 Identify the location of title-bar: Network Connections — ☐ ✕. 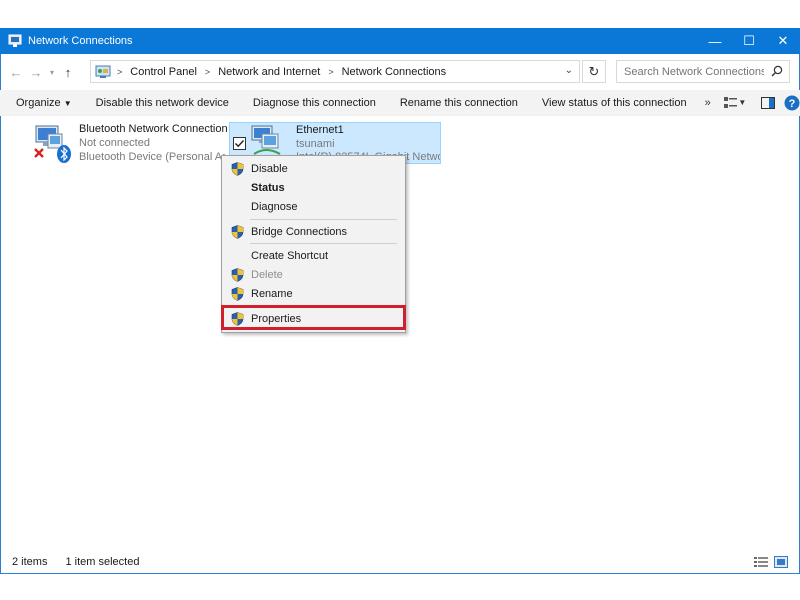
(400, 41).